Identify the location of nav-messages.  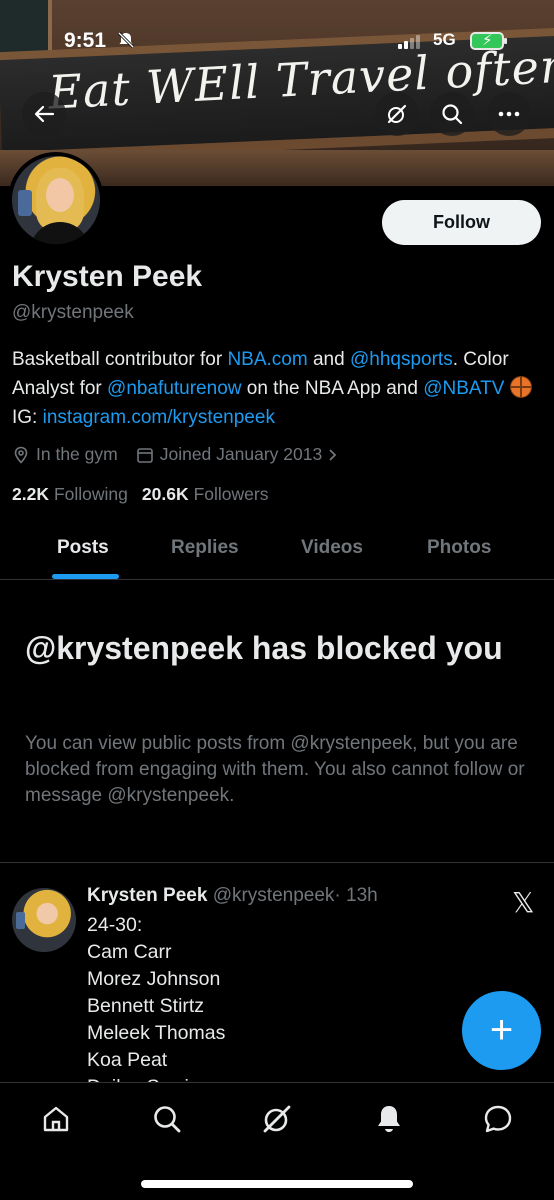
(498, 1119).